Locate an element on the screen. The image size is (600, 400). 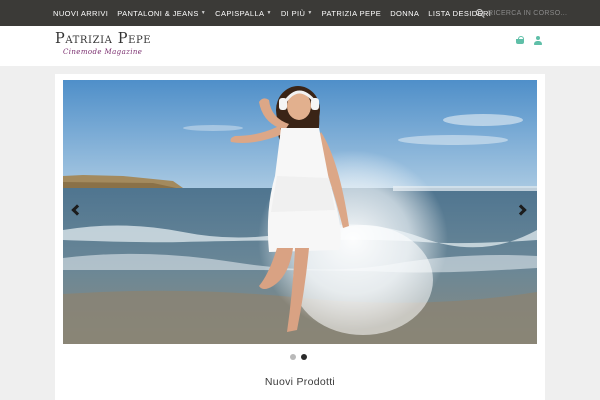
search-box is located at coordinates (536, 13).